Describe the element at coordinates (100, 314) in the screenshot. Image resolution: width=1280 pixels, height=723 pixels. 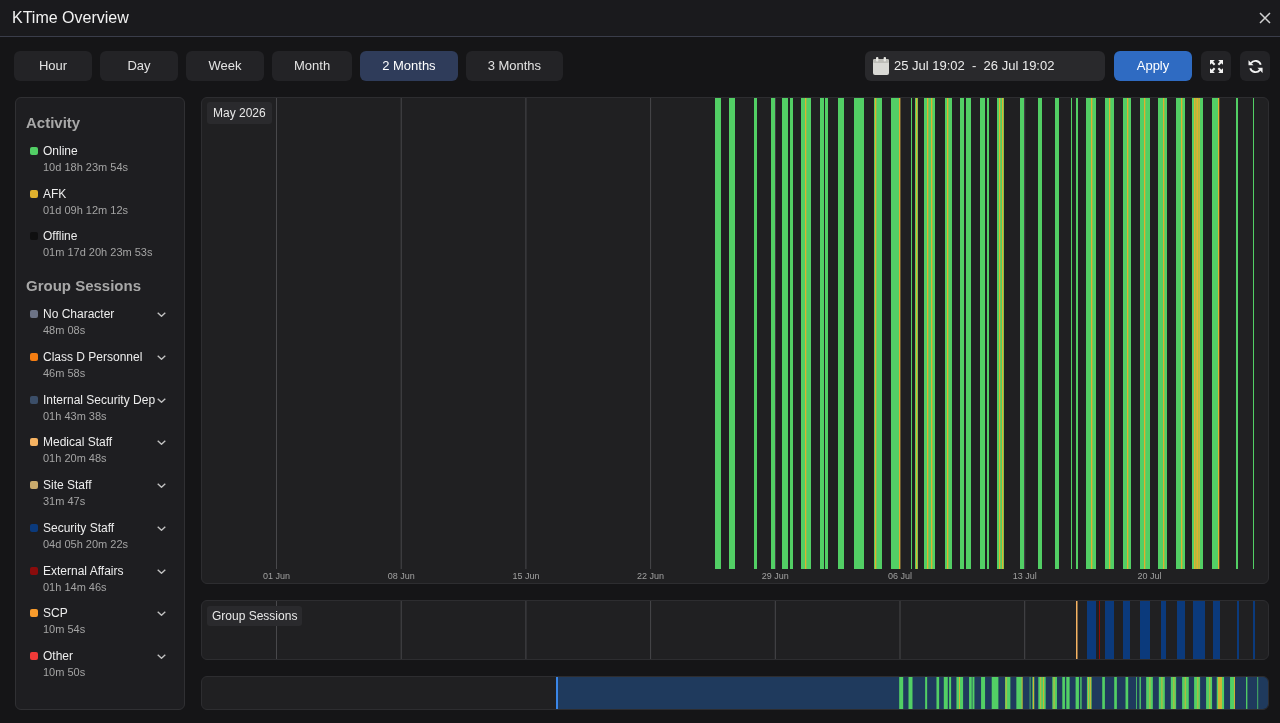
I see `group-label: No Character` at that location.